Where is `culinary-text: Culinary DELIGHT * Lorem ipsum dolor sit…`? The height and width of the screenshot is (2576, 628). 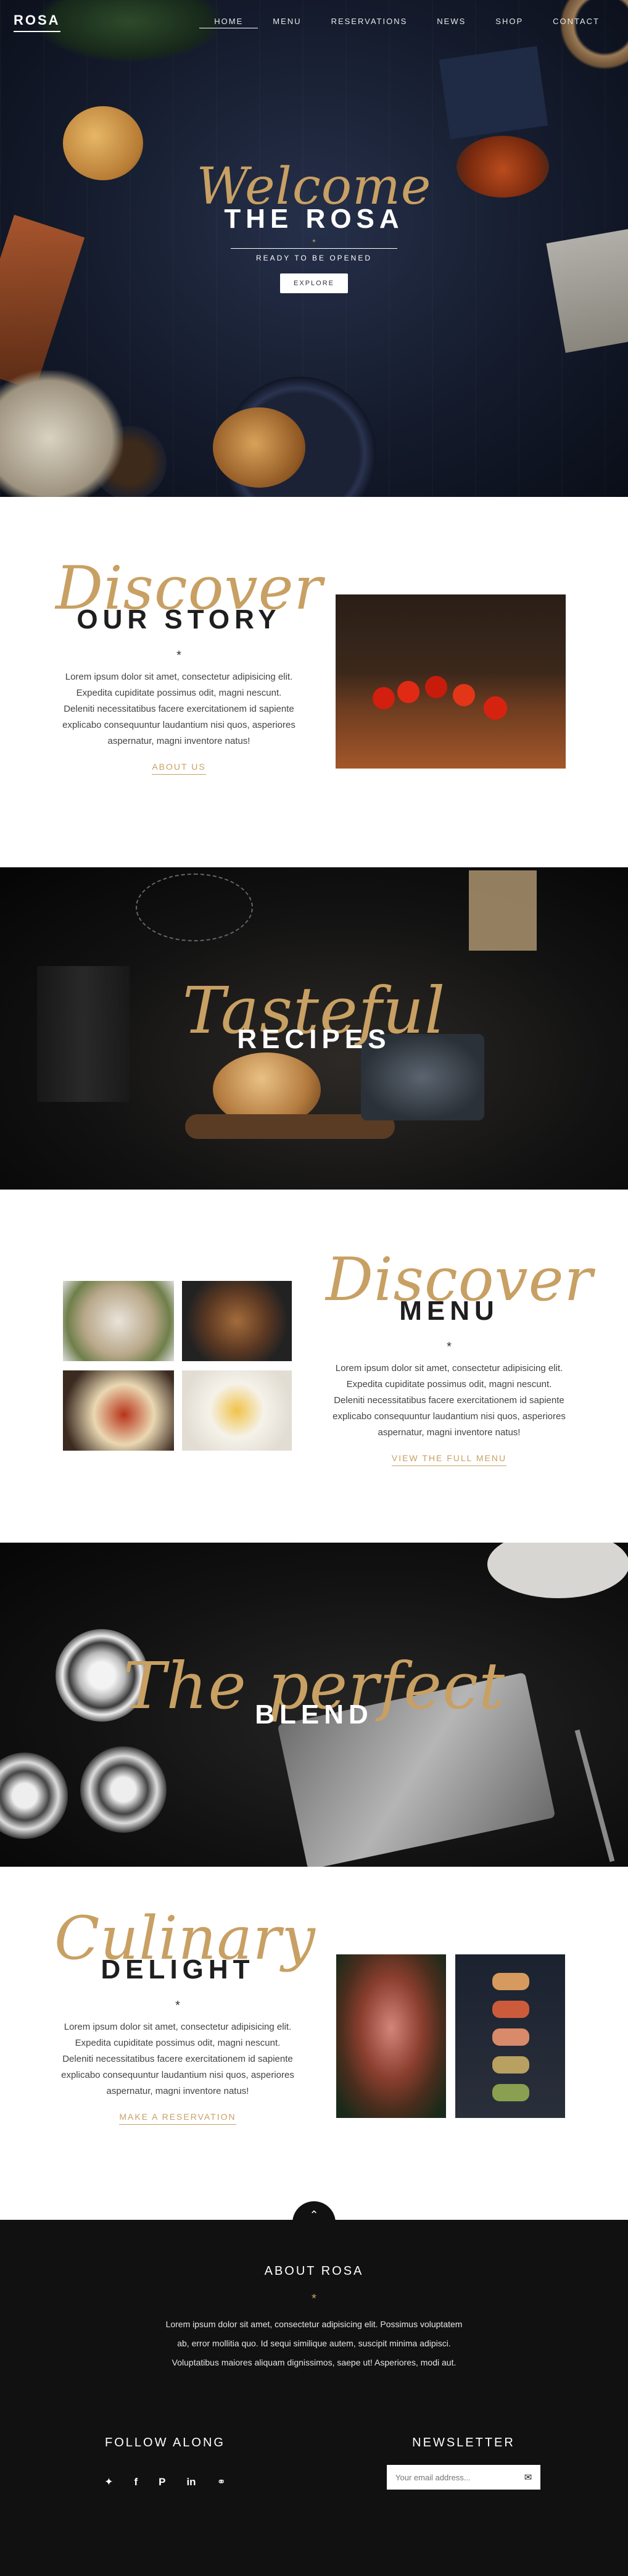 culinary-text: Culinary DELIGHT * Lorem ipsum dolor sit… is located at coordinates (184, 2017).